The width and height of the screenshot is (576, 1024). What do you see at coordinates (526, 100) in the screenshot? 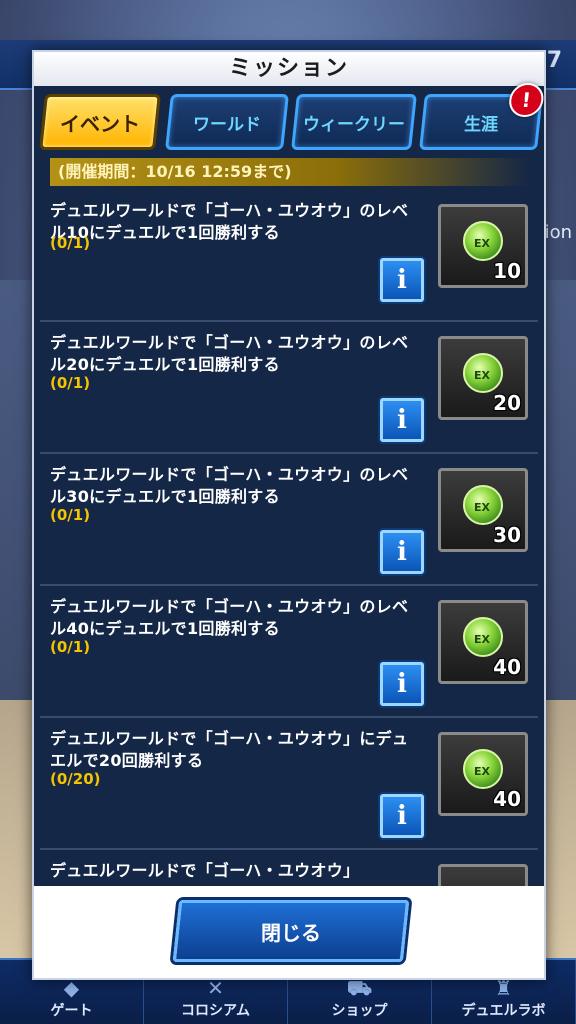
I see `alert-badge-icon: !` at bounding box center [526, 100].